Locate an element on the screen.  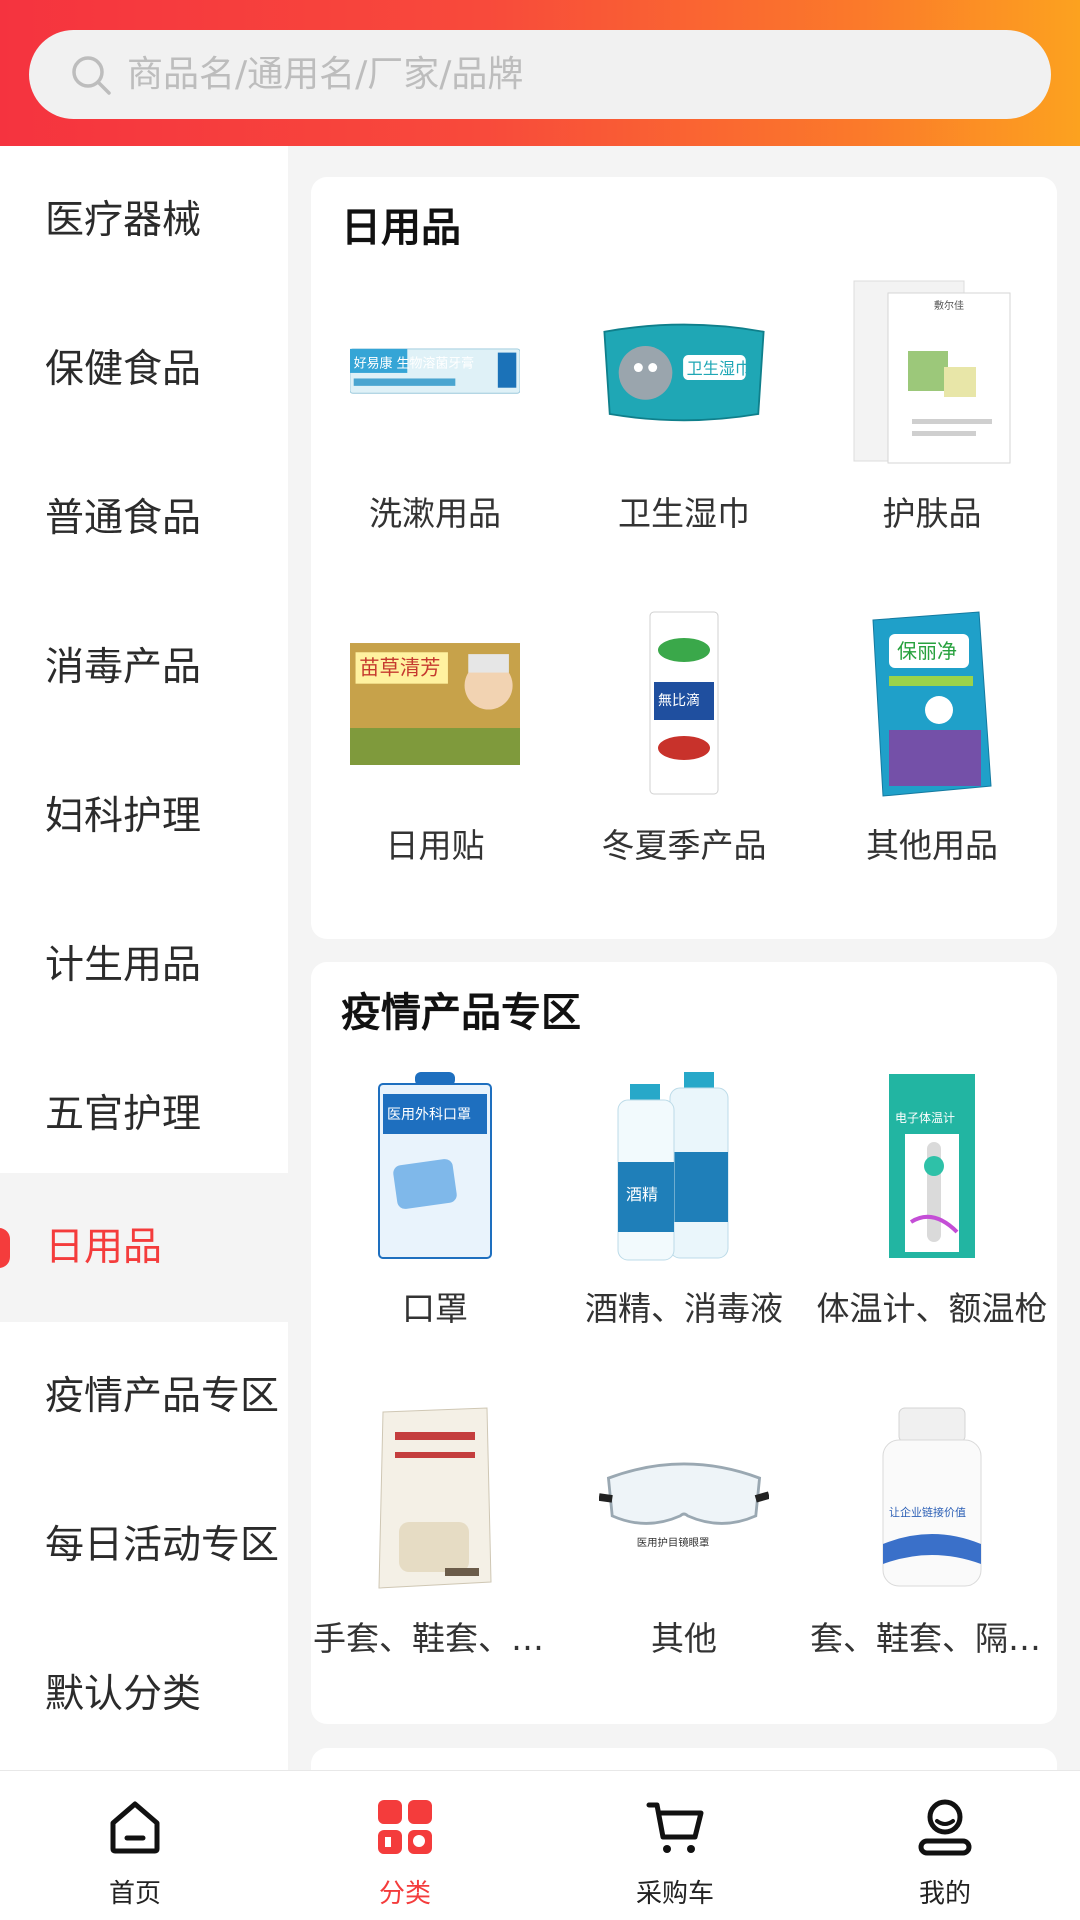
bottom-tab-bar: 首页 分类 采购车 我的 is located at coordinates (540, 1845).